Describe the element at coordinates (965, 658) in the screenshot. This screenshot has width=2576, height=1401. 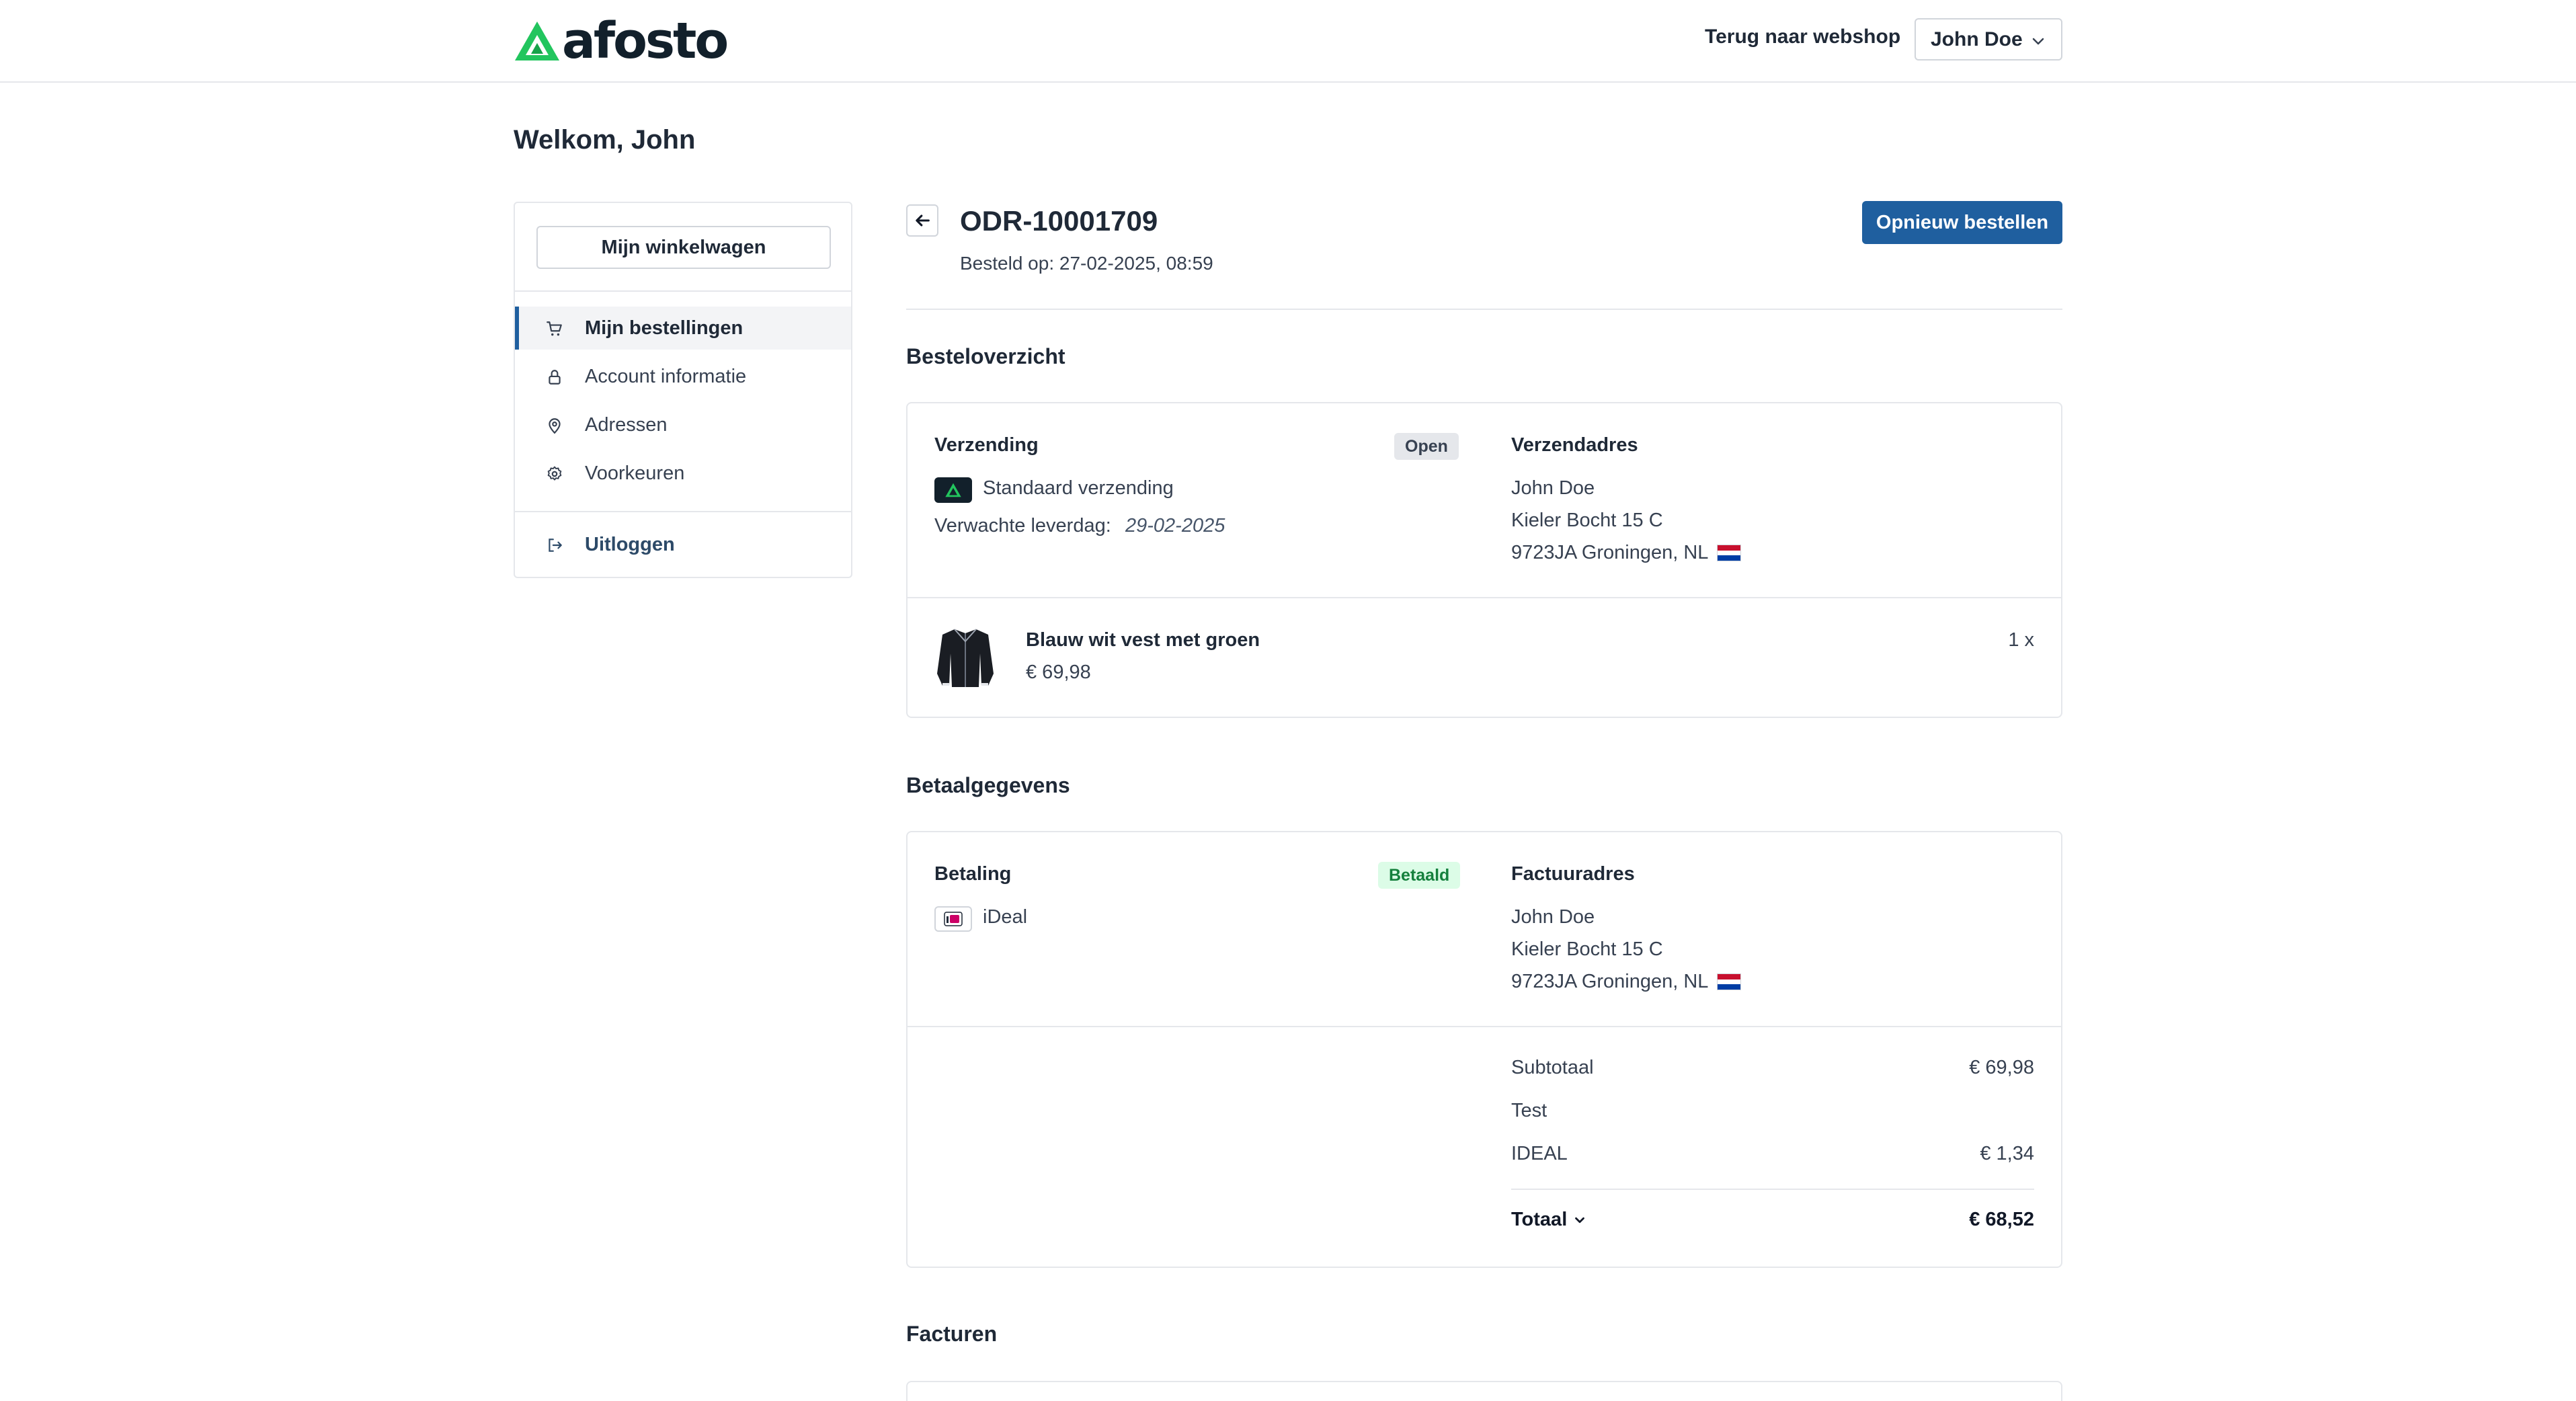
I see `jacket-thumbnail` at that location.